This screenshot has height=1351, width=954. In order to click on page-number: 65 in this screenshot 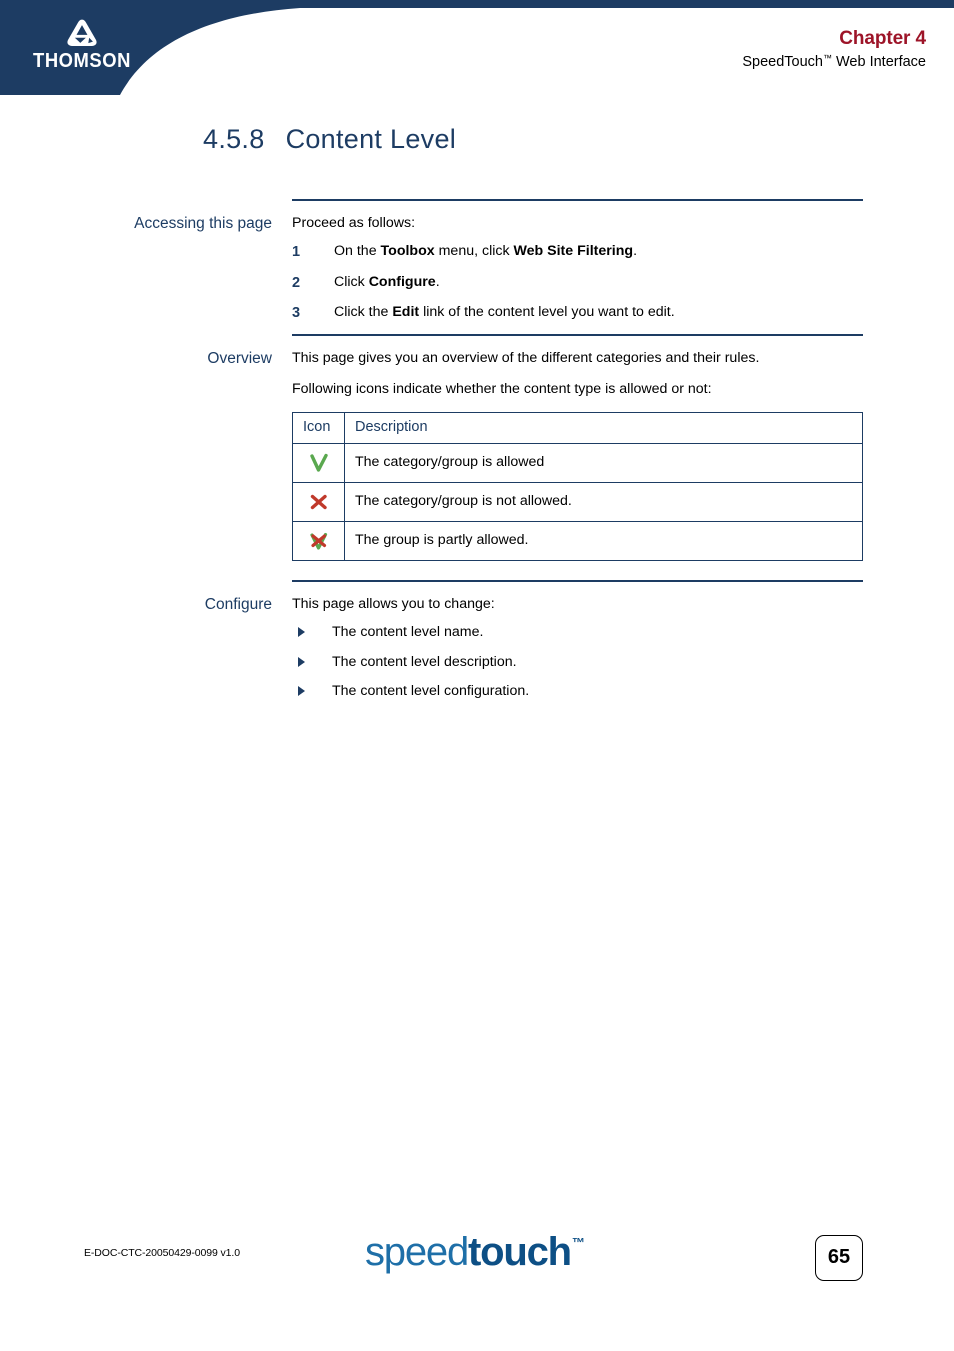, I will do `click(839, 1257)`.